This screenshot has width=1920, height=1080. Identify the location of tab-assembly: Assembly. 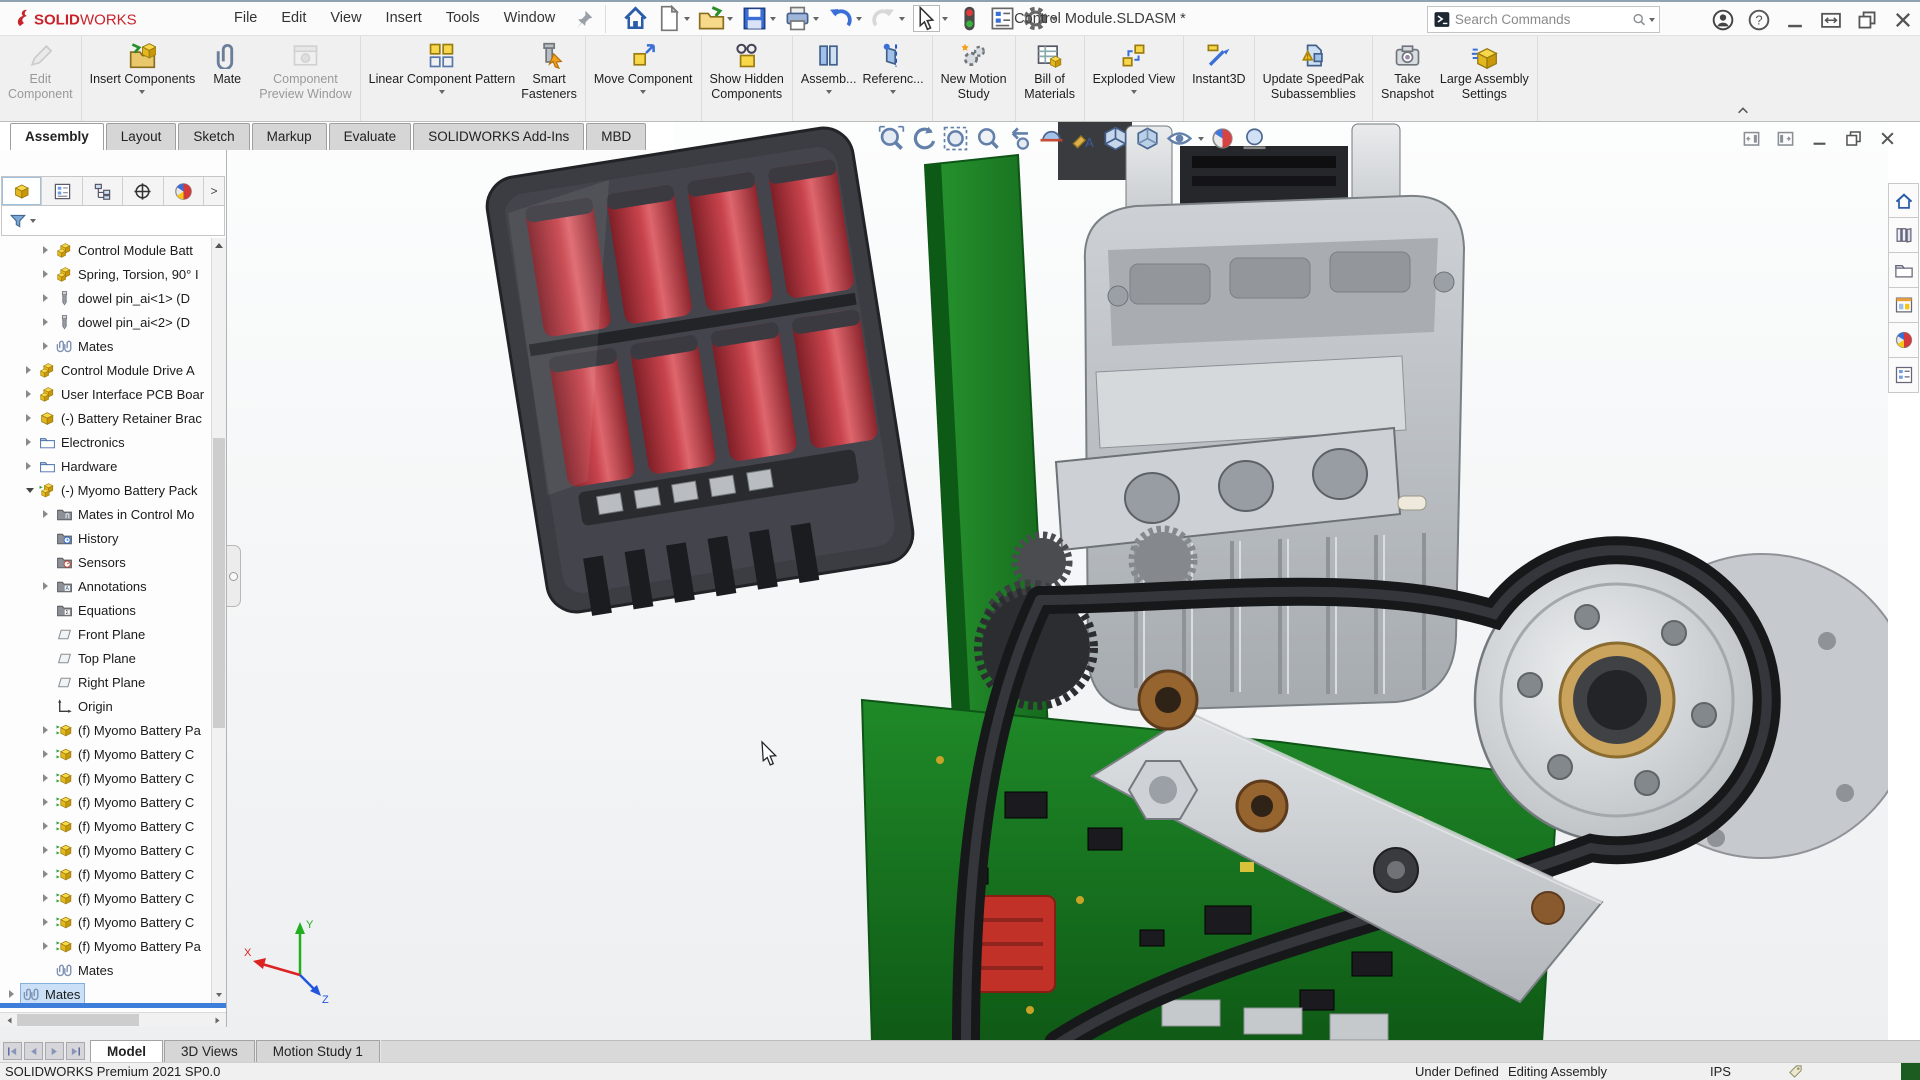
(57, 136).